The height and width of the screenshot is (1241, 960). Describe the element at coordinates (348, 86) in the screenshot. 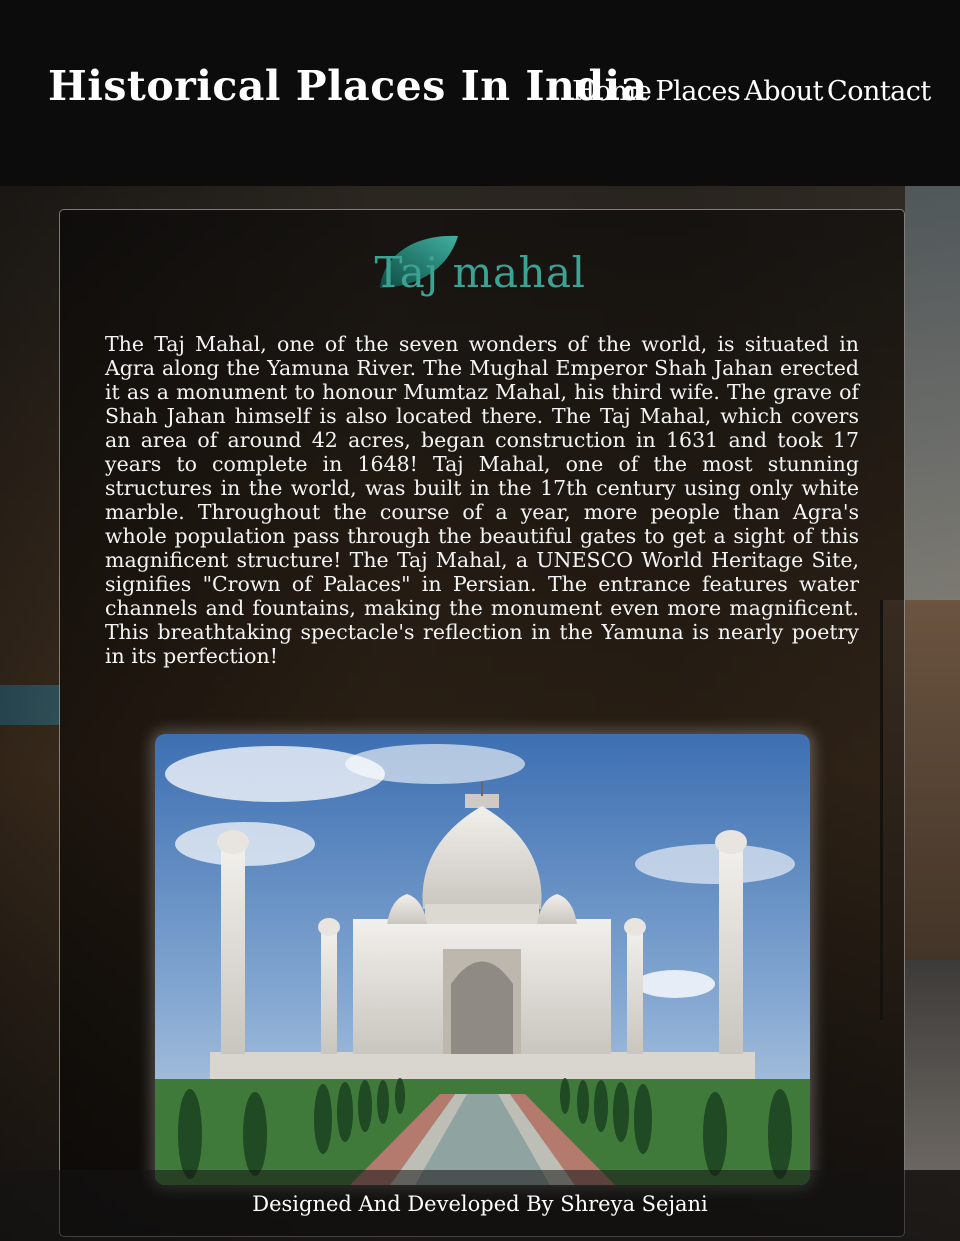

I see `site-title: Historical Places In India` at that location.